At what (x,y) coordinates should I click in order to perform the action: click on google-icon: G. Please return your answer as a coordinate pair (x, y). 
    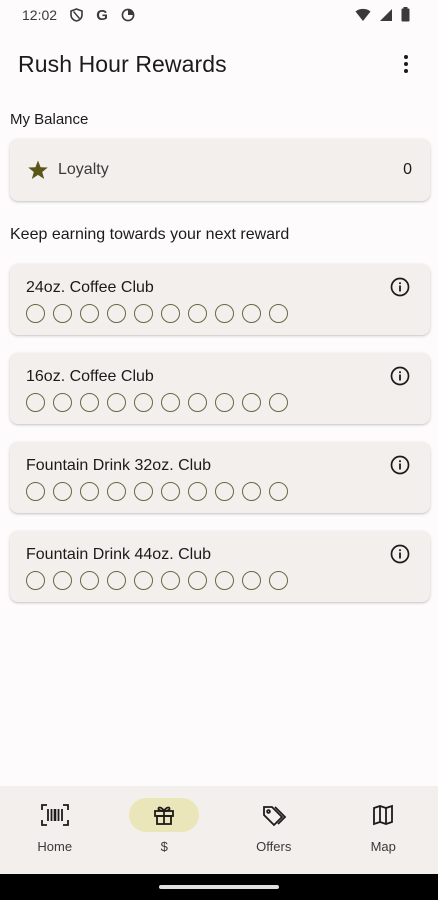
    Looking at the image, I should click on (102, 15).